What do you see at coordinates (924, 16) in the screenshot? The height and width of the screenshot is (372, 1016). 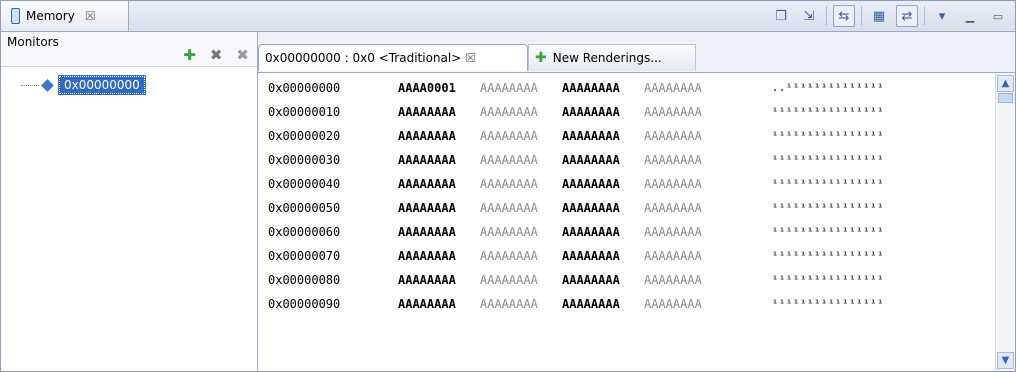 I see `toolbar-separator` at bounding box center [924, 16].